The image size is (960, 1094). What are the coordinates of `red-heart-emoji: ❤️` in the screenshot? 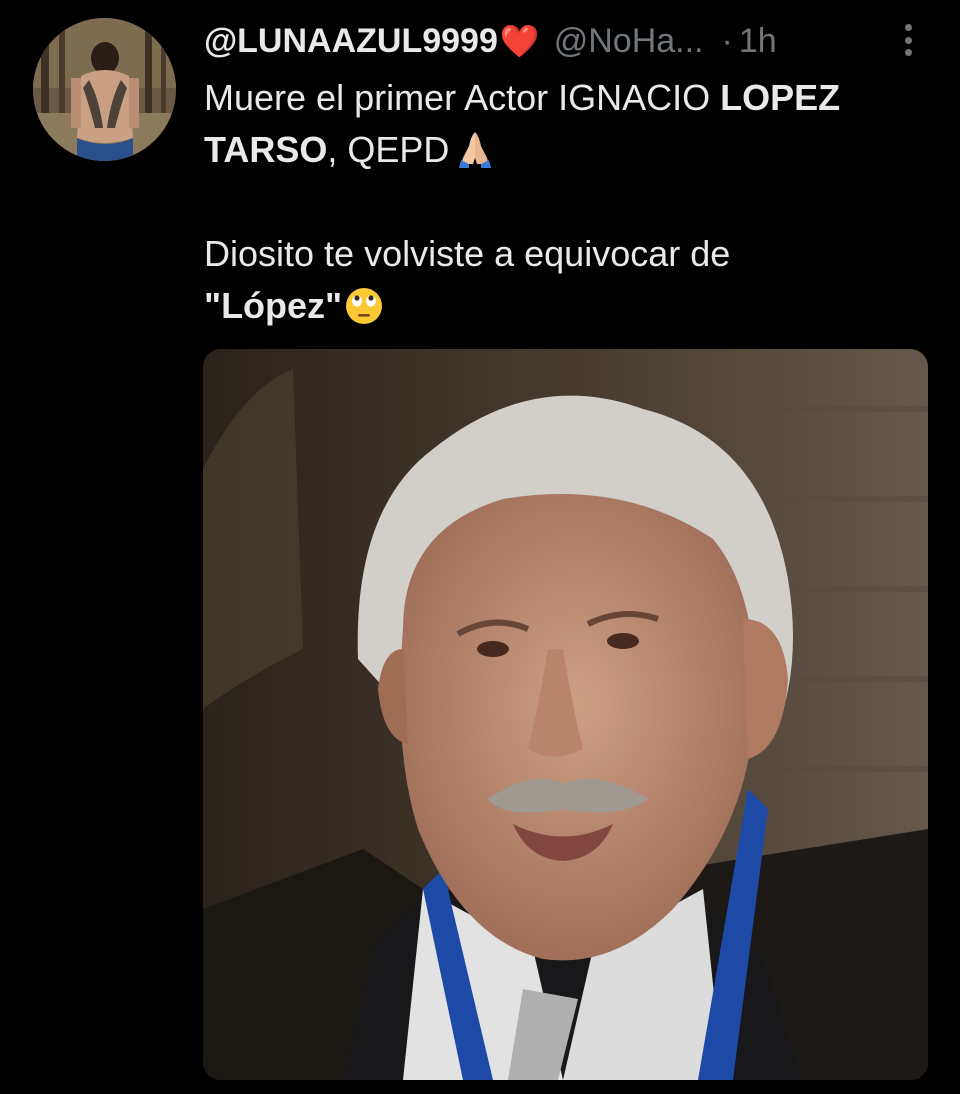 It's located at (519, 41).